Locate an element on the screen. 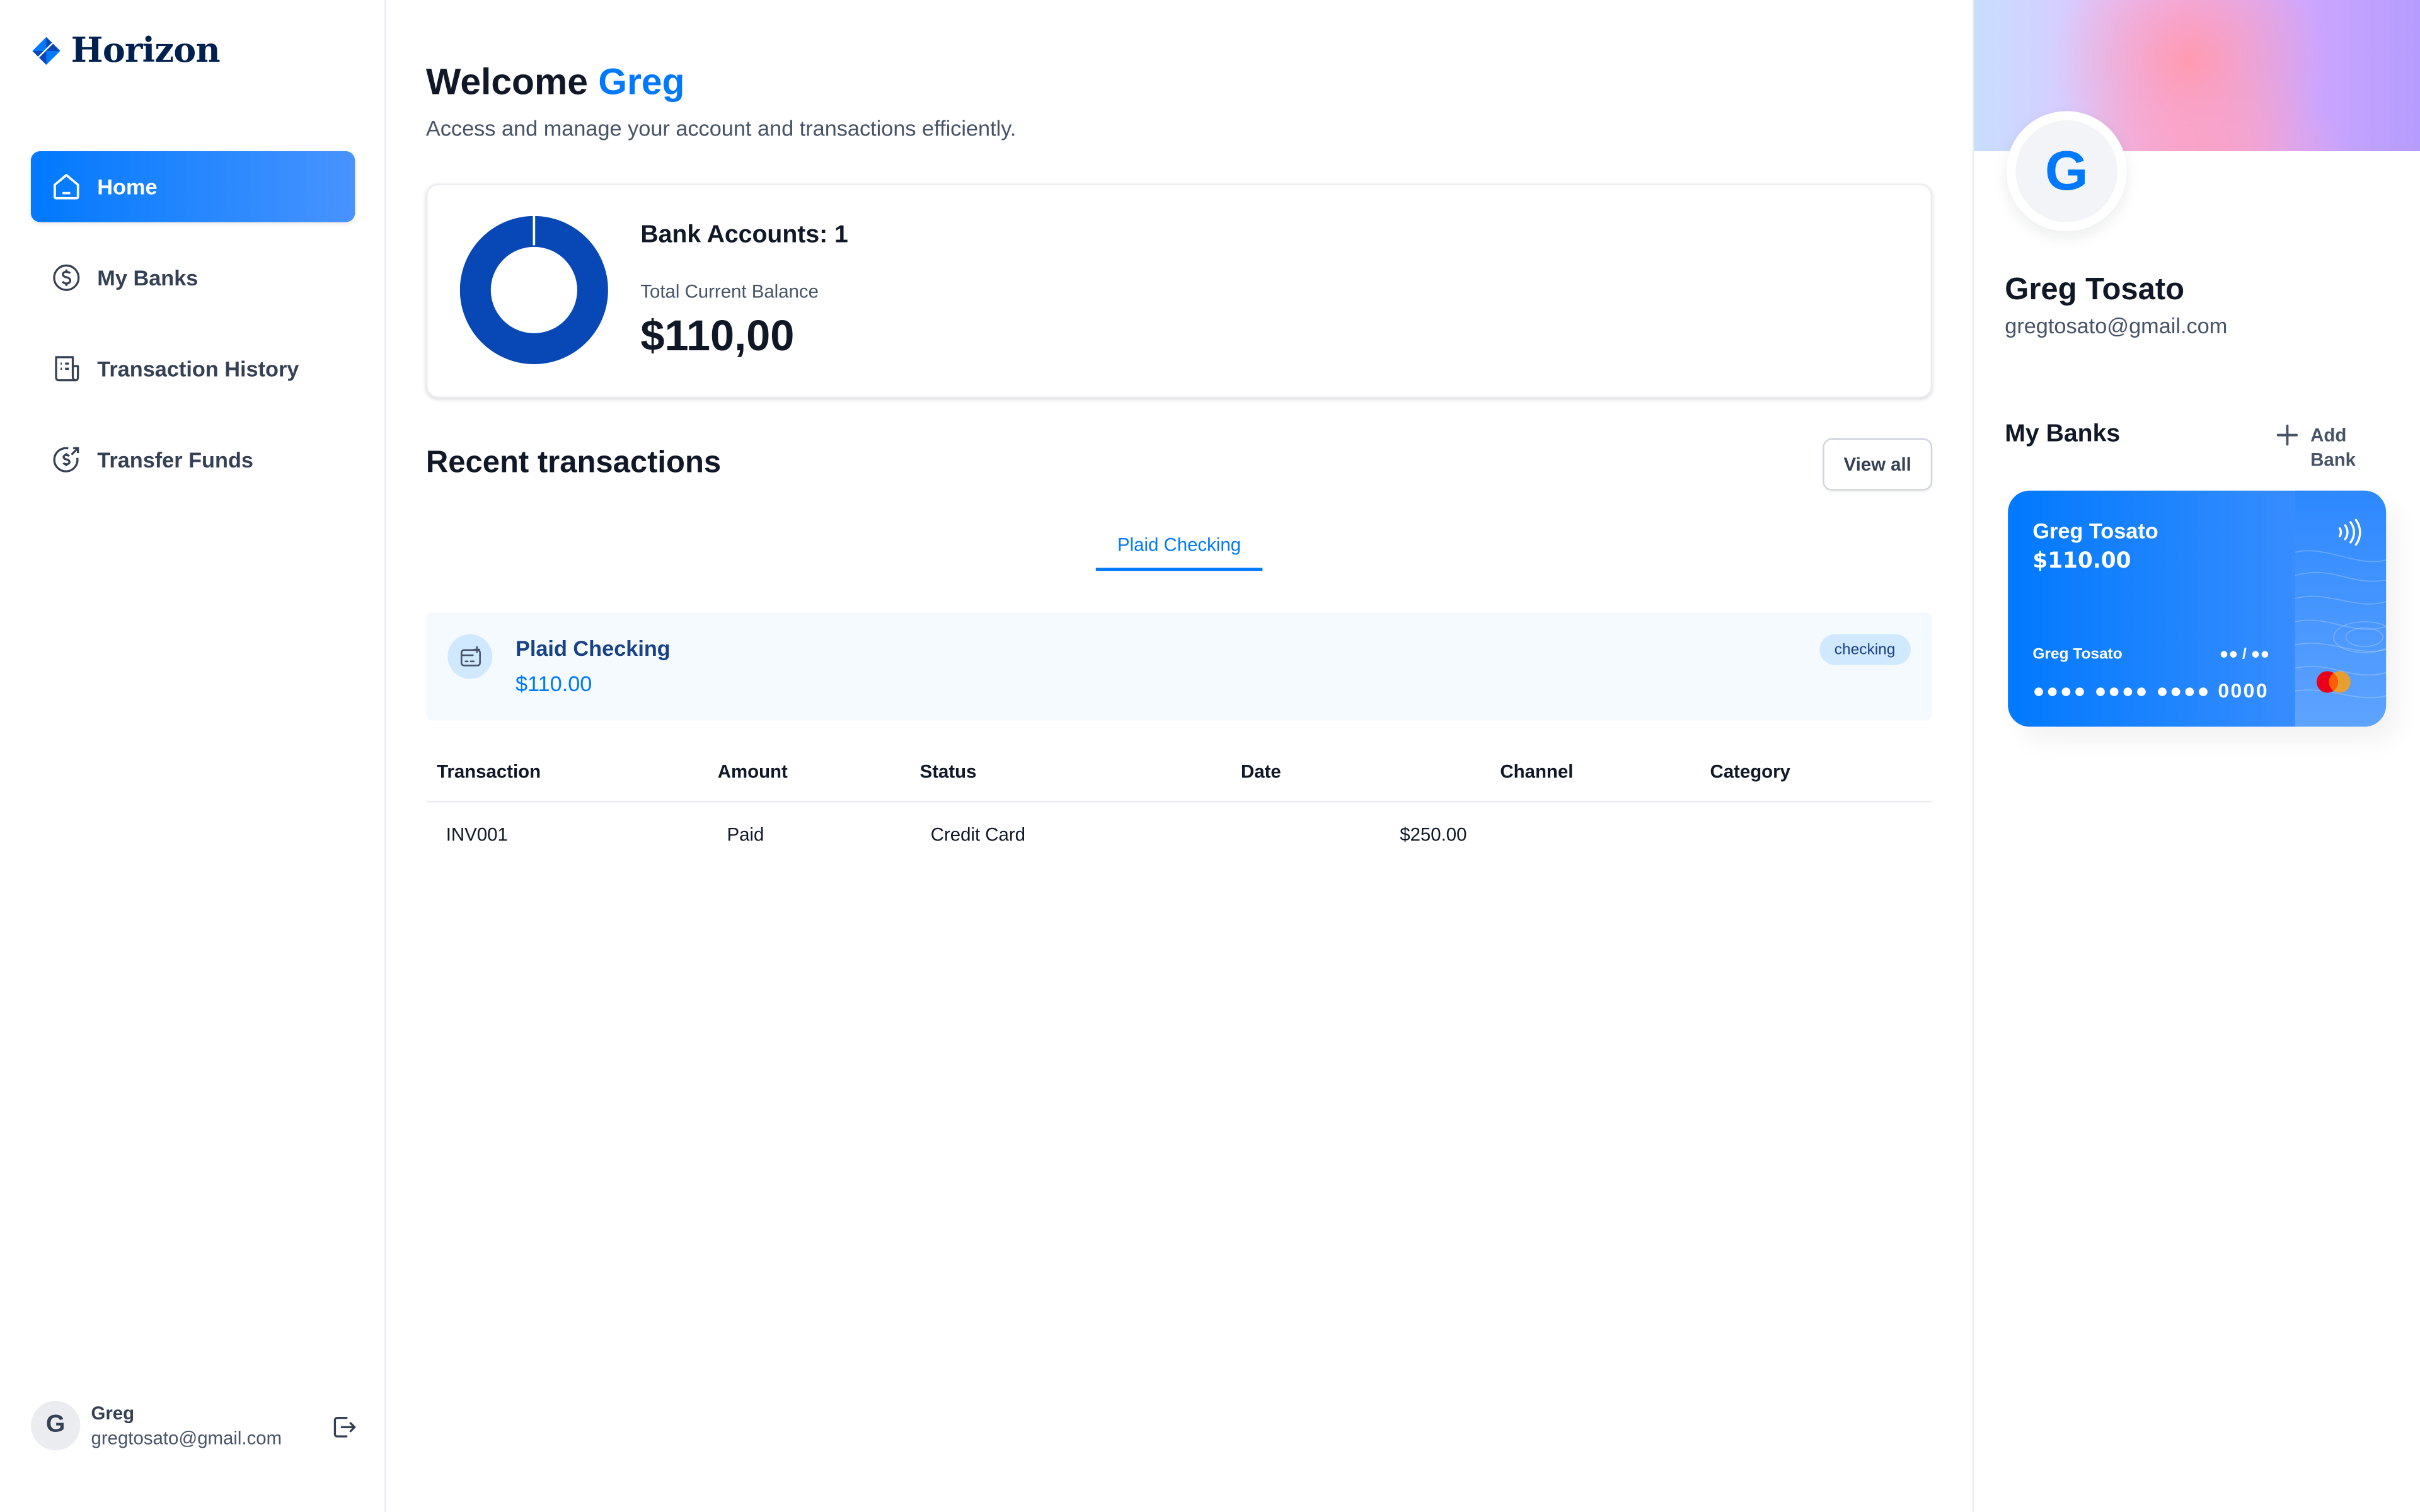 The image size is (2420, 1512). plus-icon is located at coordinates (2287, 435).